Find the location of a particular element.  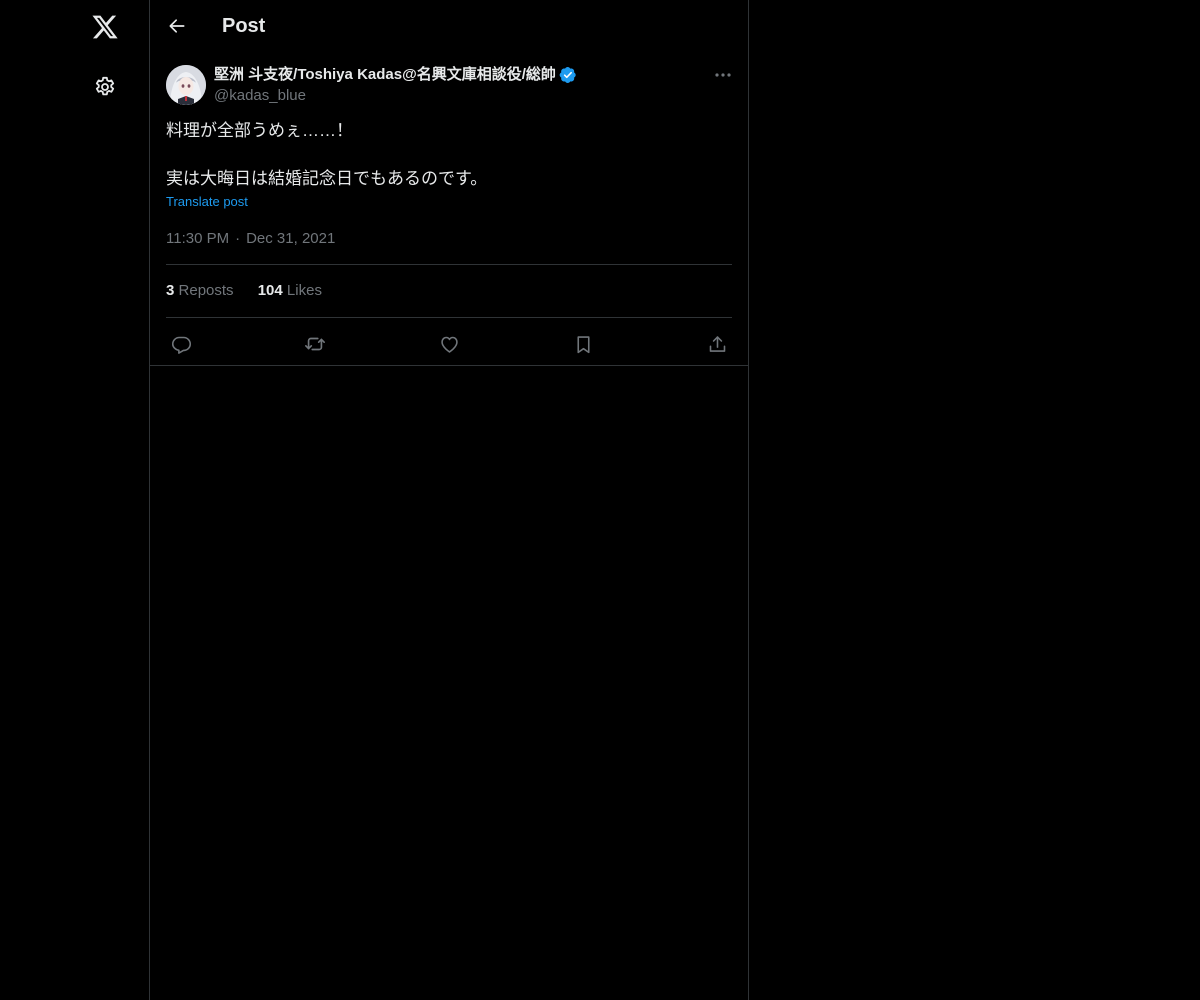

reposts-count: 3 is located at coordinates (170, 290).